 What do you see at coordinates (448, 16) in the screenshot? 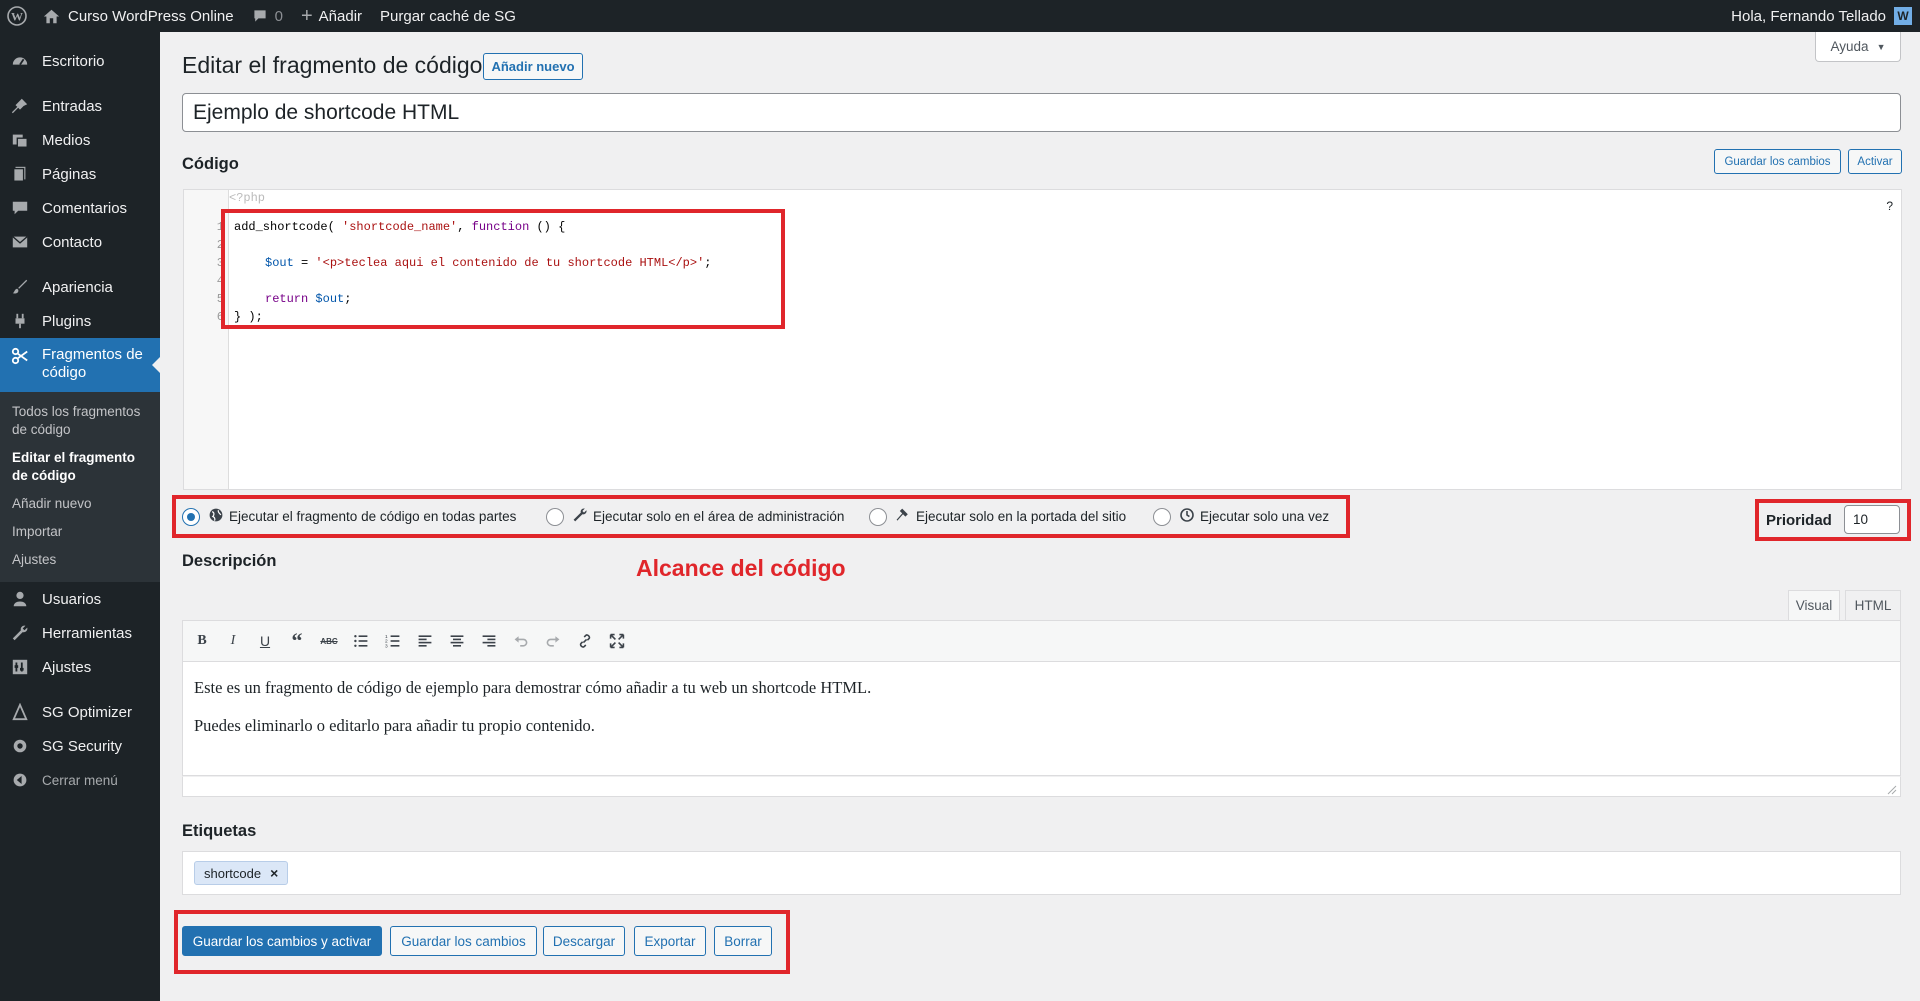
I see `purge-cache-link: Purgar caché de SG` at bounding box center [448, 16].